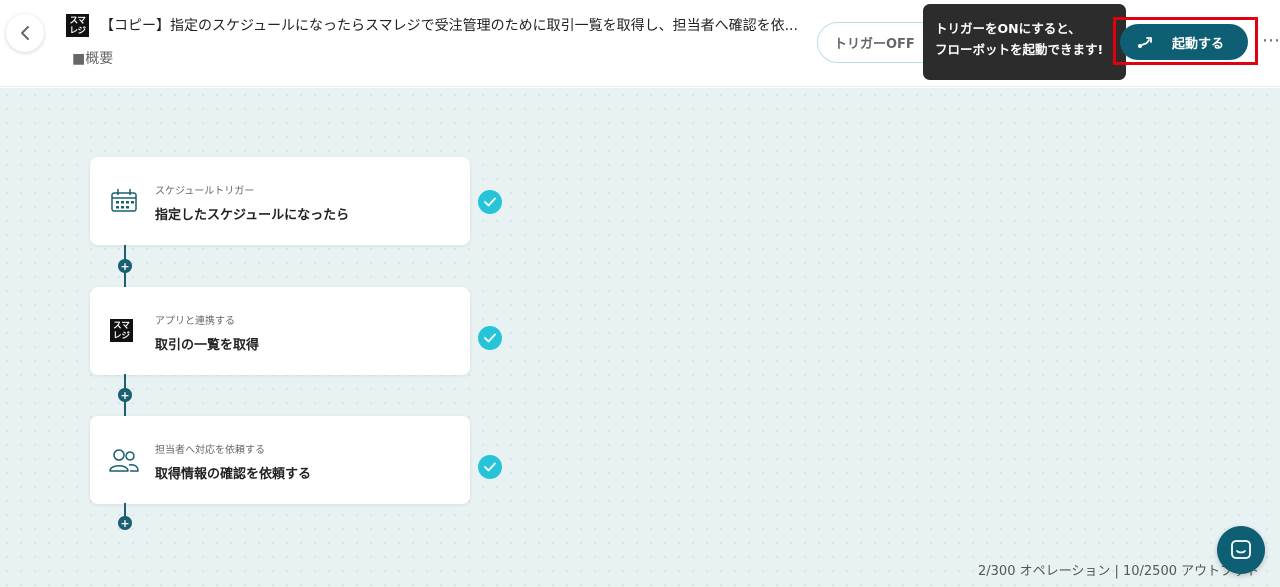  What do you see at coordinates (1198, 44) in the screenshot?
I see `launch-button-label: 起動する` at bounding box center [1198, 44].